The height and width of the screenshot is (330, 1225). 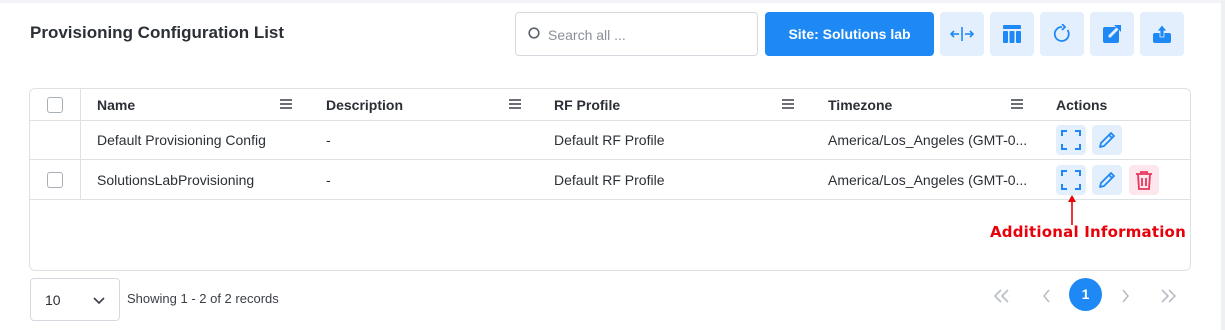 I want to click on last-page-button, so click(x=1168, y=296).